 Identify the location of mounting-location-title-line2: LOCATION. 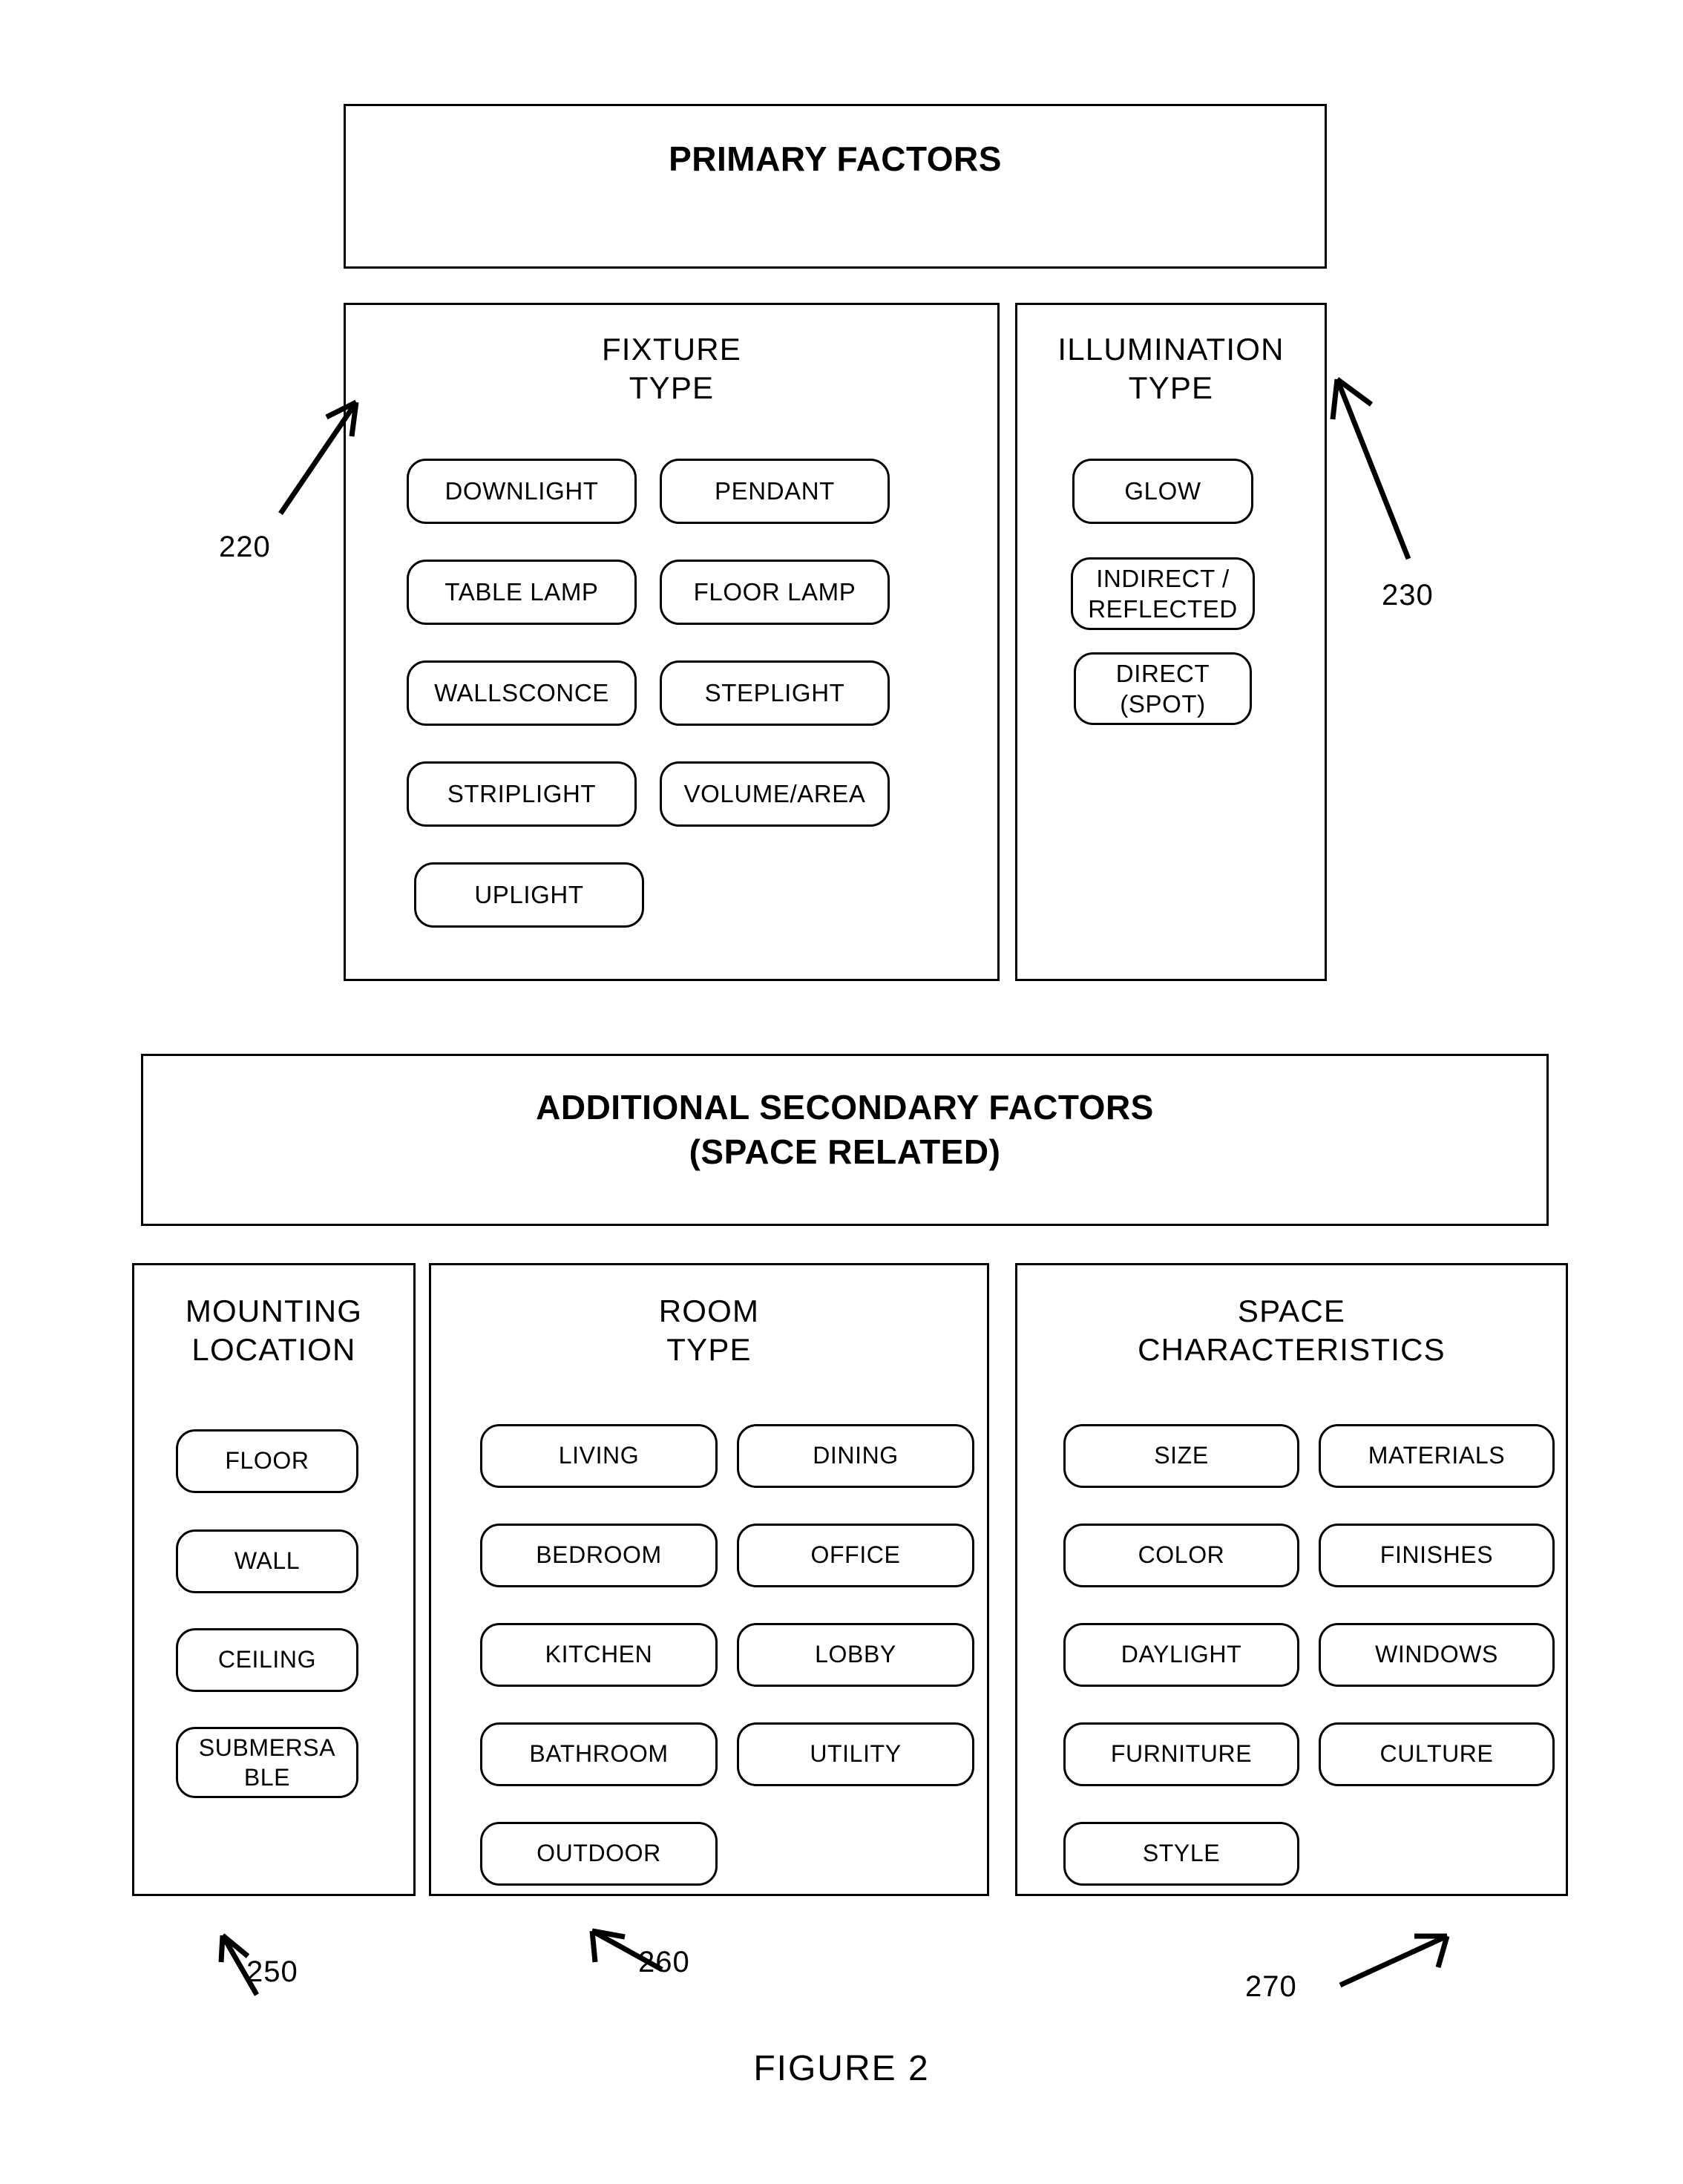
(273, 1350).